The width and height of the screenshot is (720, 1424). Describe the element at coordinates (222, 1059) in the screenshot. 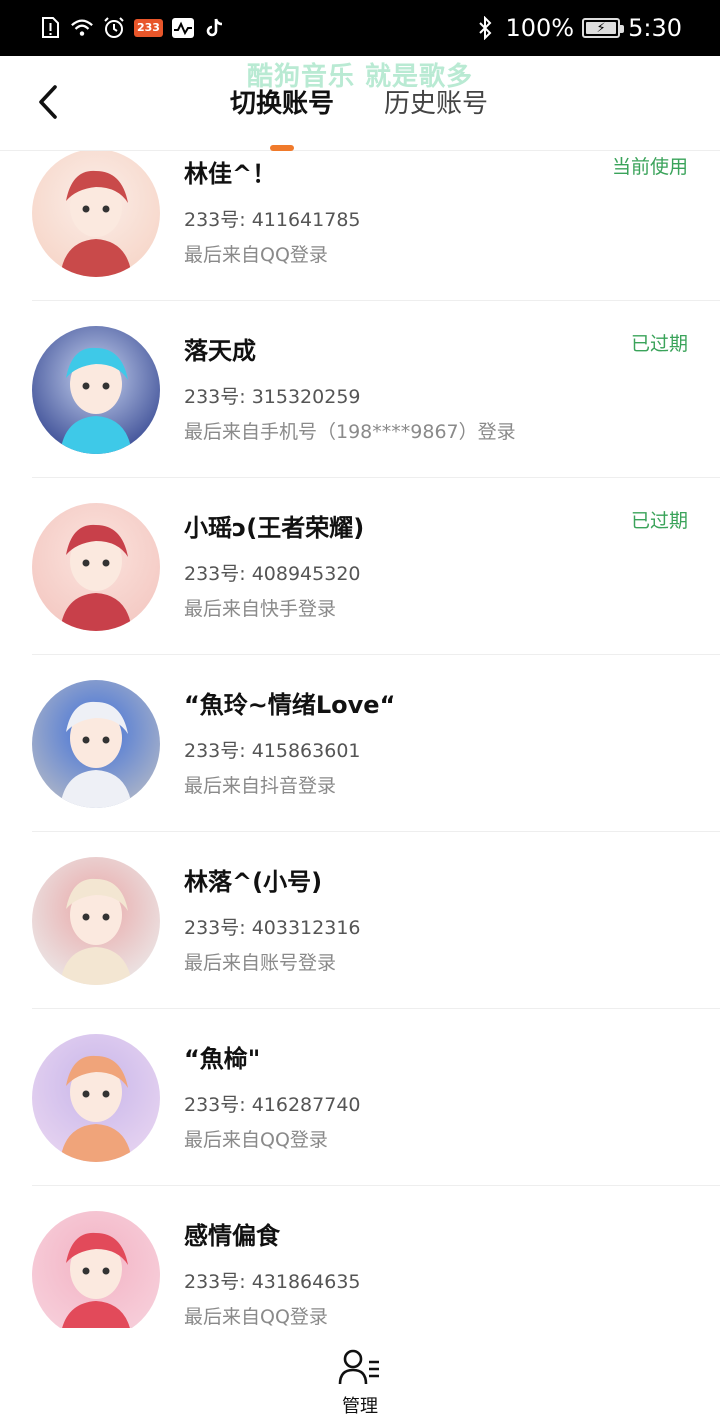

I see `account-name: “魚椧"` at that location.